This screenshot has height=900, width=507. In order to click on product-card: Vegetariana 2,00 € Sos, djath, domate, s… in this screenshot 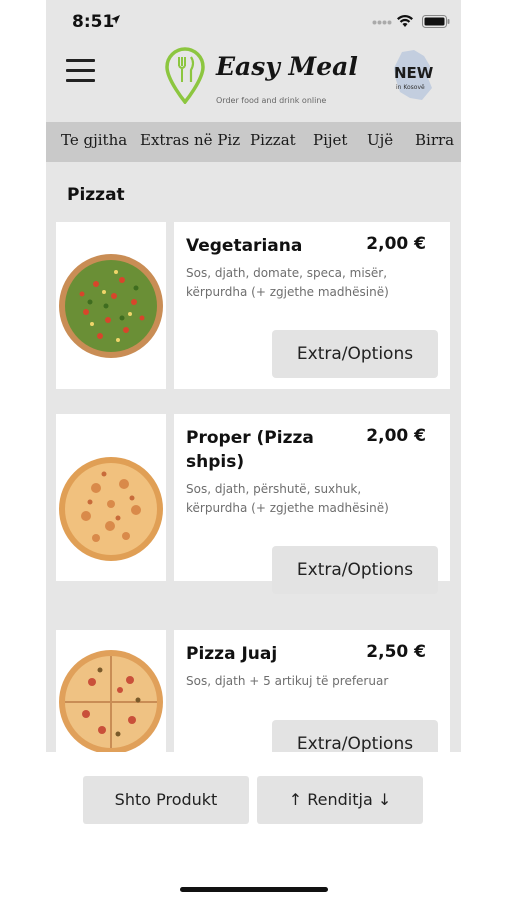, I will do `click(253, 305)`.